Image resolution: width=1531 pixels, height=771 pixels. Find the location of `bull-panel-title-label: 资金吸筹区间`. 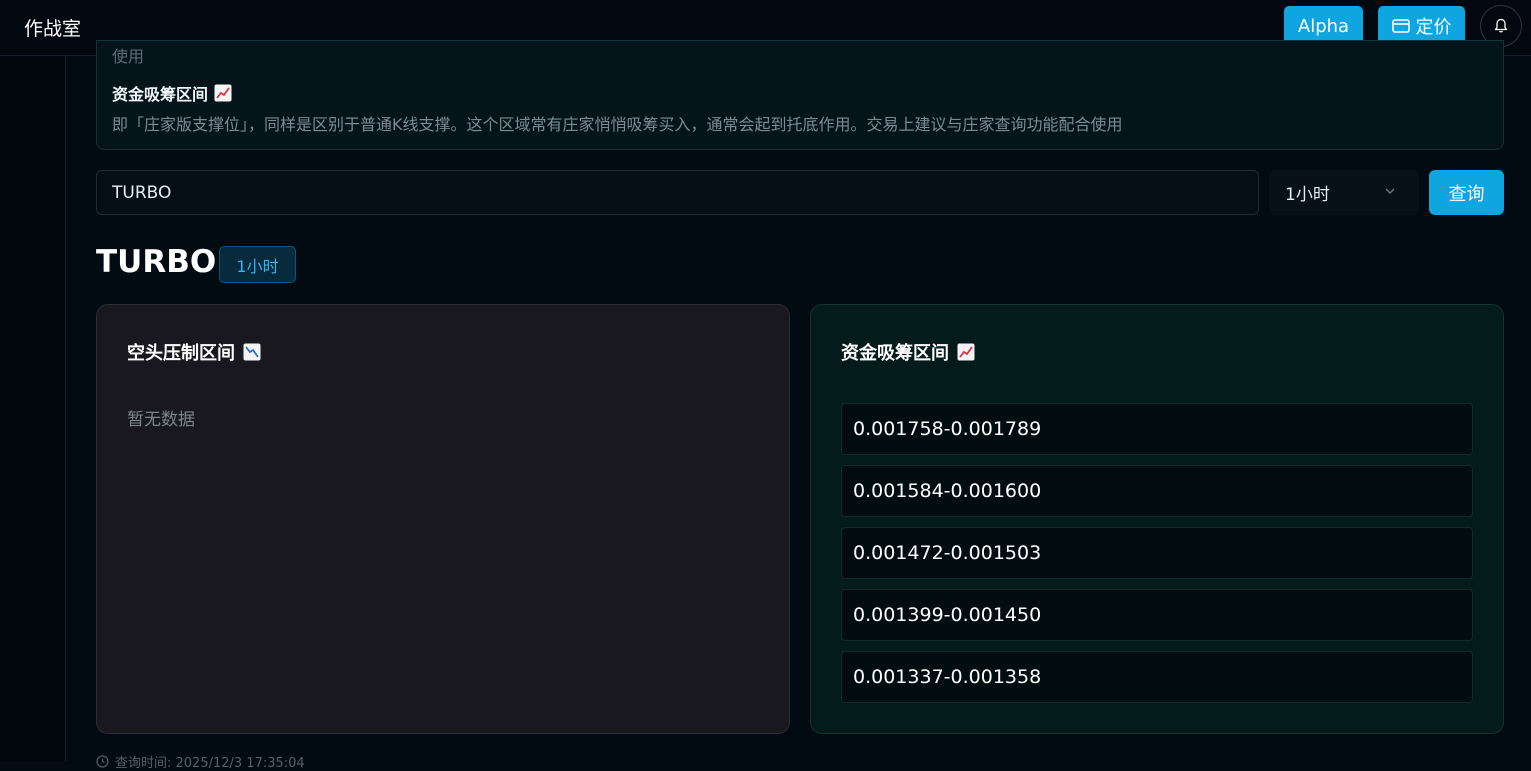

bull-panel-title-label: 资金吸筹区间 is located at coordinates (895, 353).